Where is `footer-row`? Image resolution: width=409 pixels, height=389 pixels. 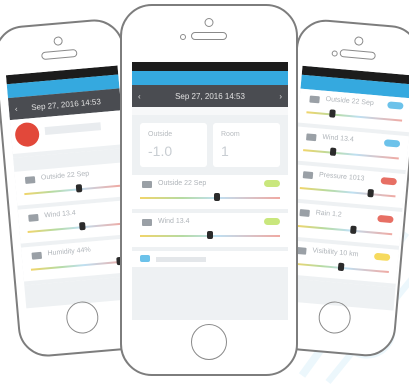
footer-row is located at coordinates (210, 259).